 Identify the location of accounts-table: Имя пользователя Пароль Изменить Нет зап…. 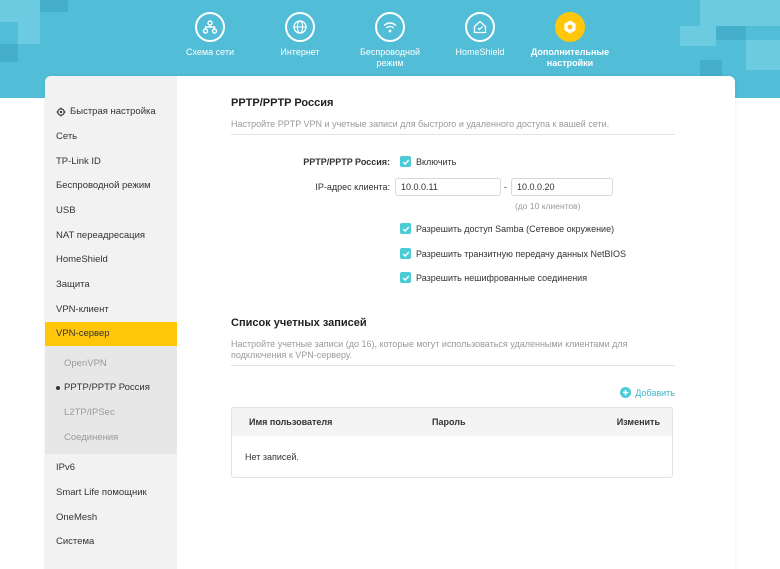
(452, 442).